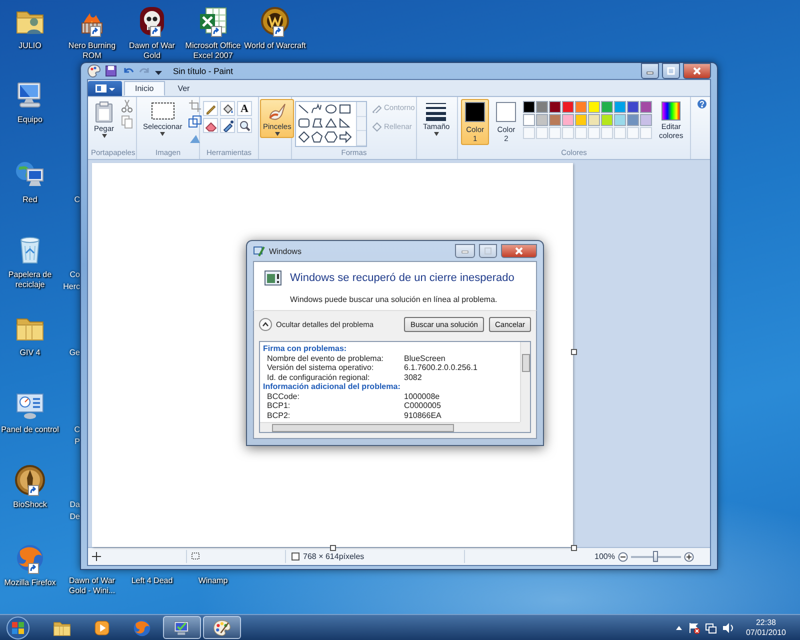 This screenshot has width=800, height=640. Describe the element at coordinates (195, 106) in the screenshot. I see `crop-icon` at that location.